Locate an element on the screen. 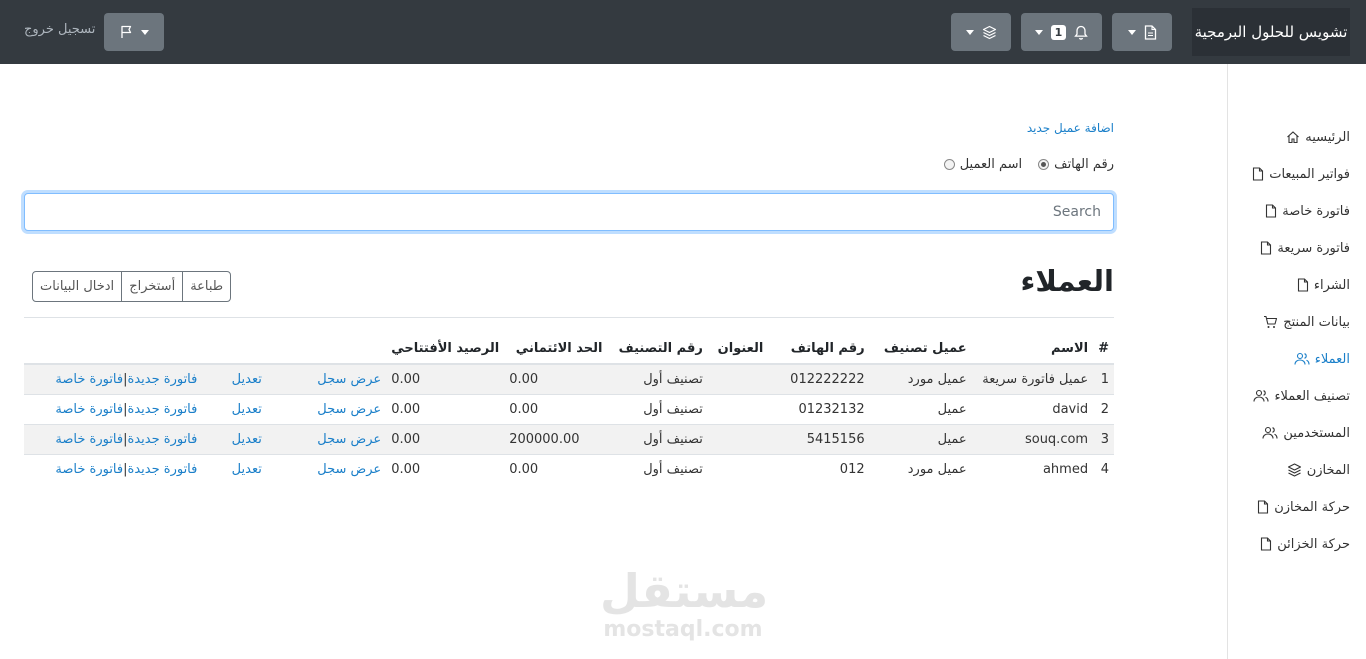 Image resolution: width=1366 pixels, height=659 pixels. cell-edit: تعديل is located at coordinates (234, 408).